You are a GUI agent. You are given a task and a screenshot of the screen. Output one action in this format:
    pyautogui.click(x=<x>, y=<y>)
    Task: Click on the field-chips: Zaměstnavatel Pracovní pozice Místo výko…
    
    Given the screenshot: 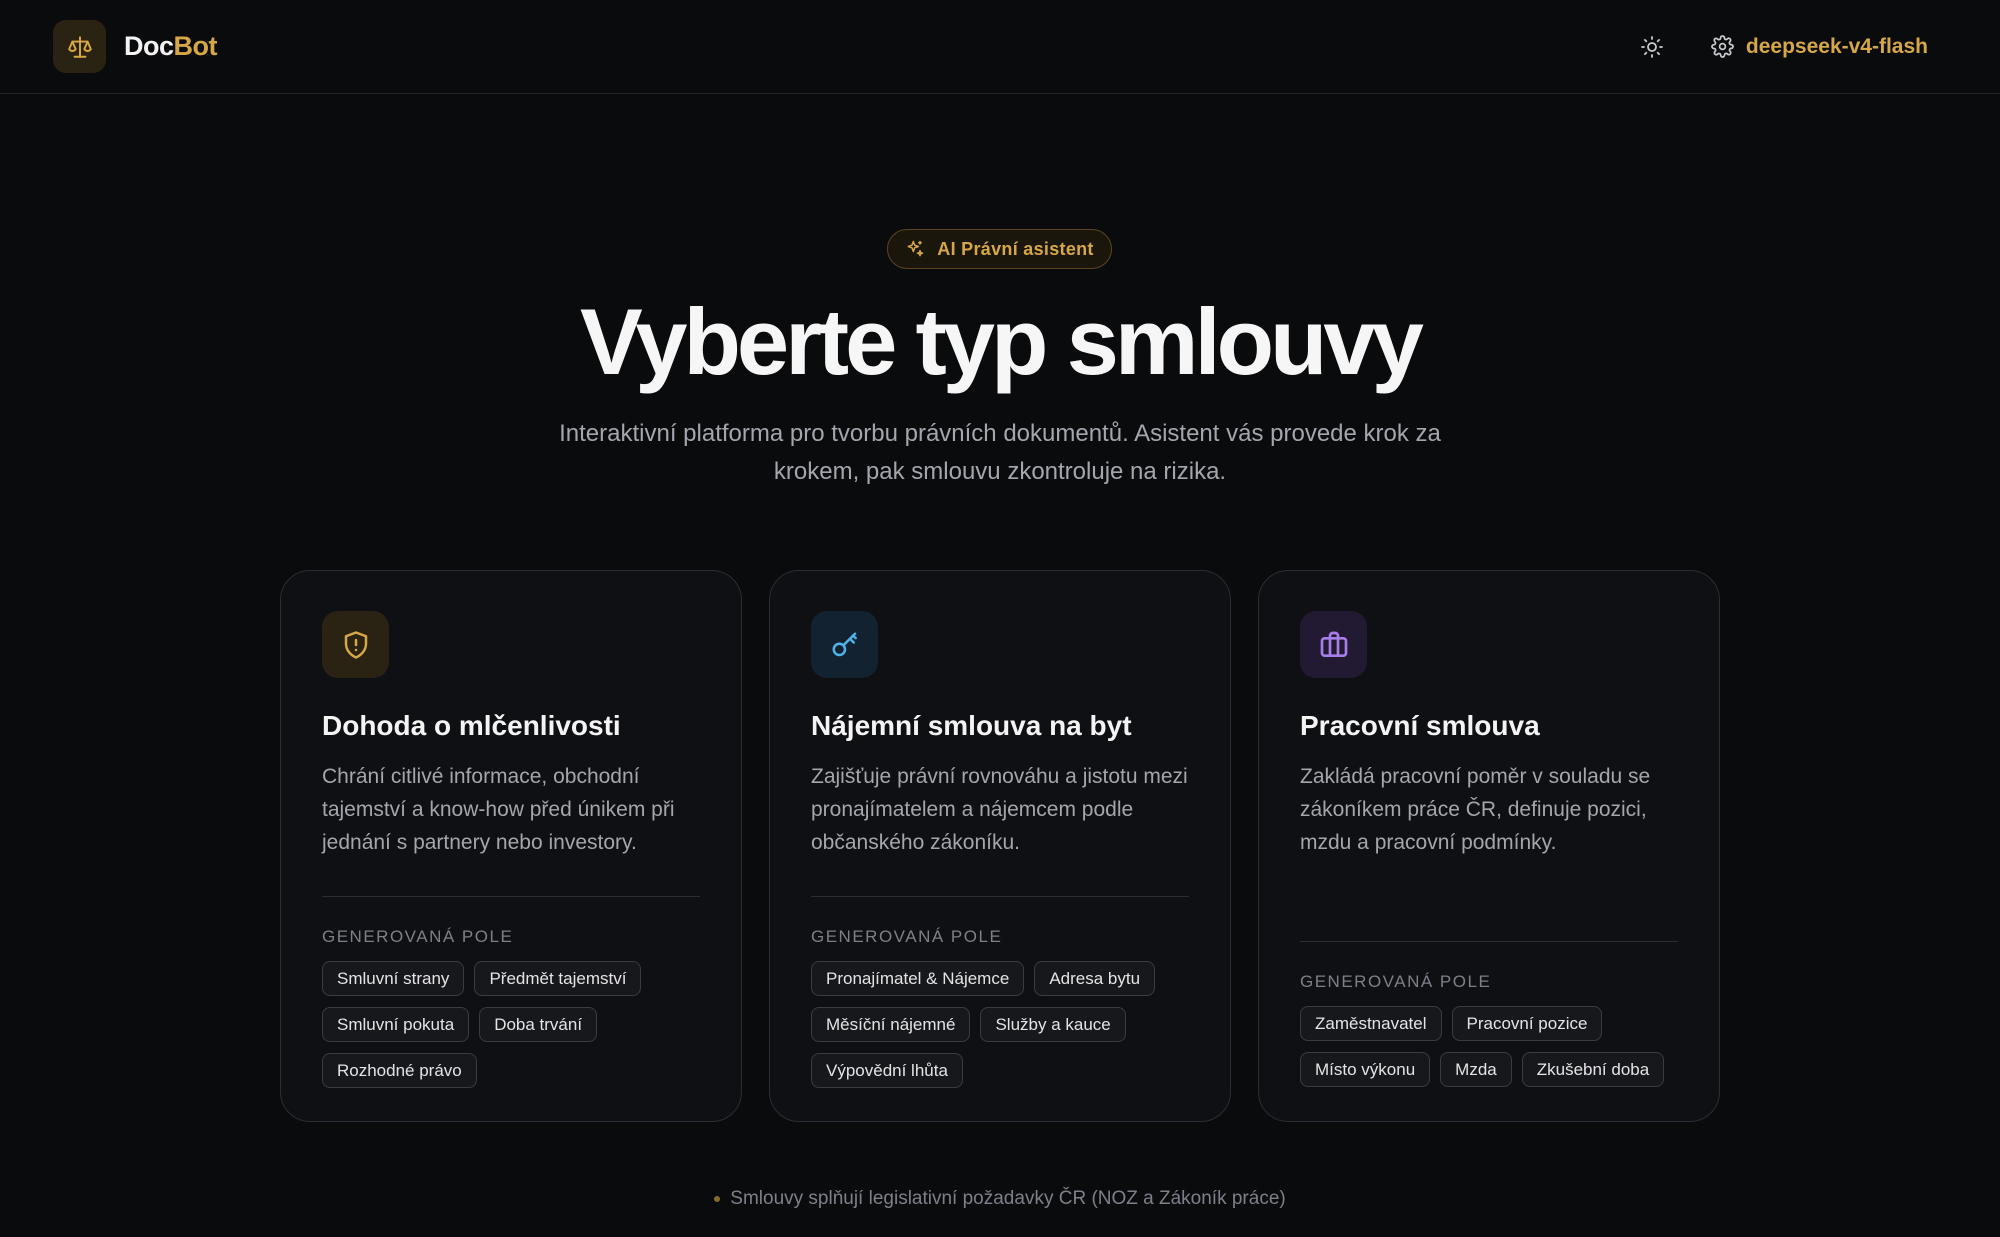 What is the action you would take?
    pyautogui.click(x=1489, y=1046)
    